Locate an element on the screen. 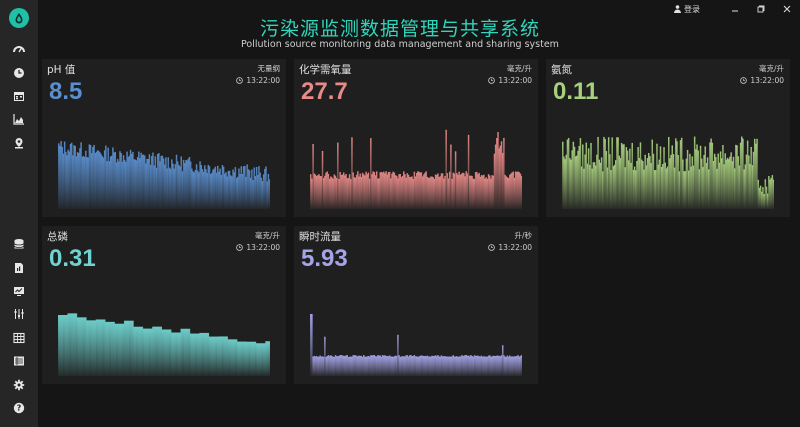 Image resolution: width=800 pixels, height=427 pixels. login-button: 登录 is located at coordinates (687, 9).